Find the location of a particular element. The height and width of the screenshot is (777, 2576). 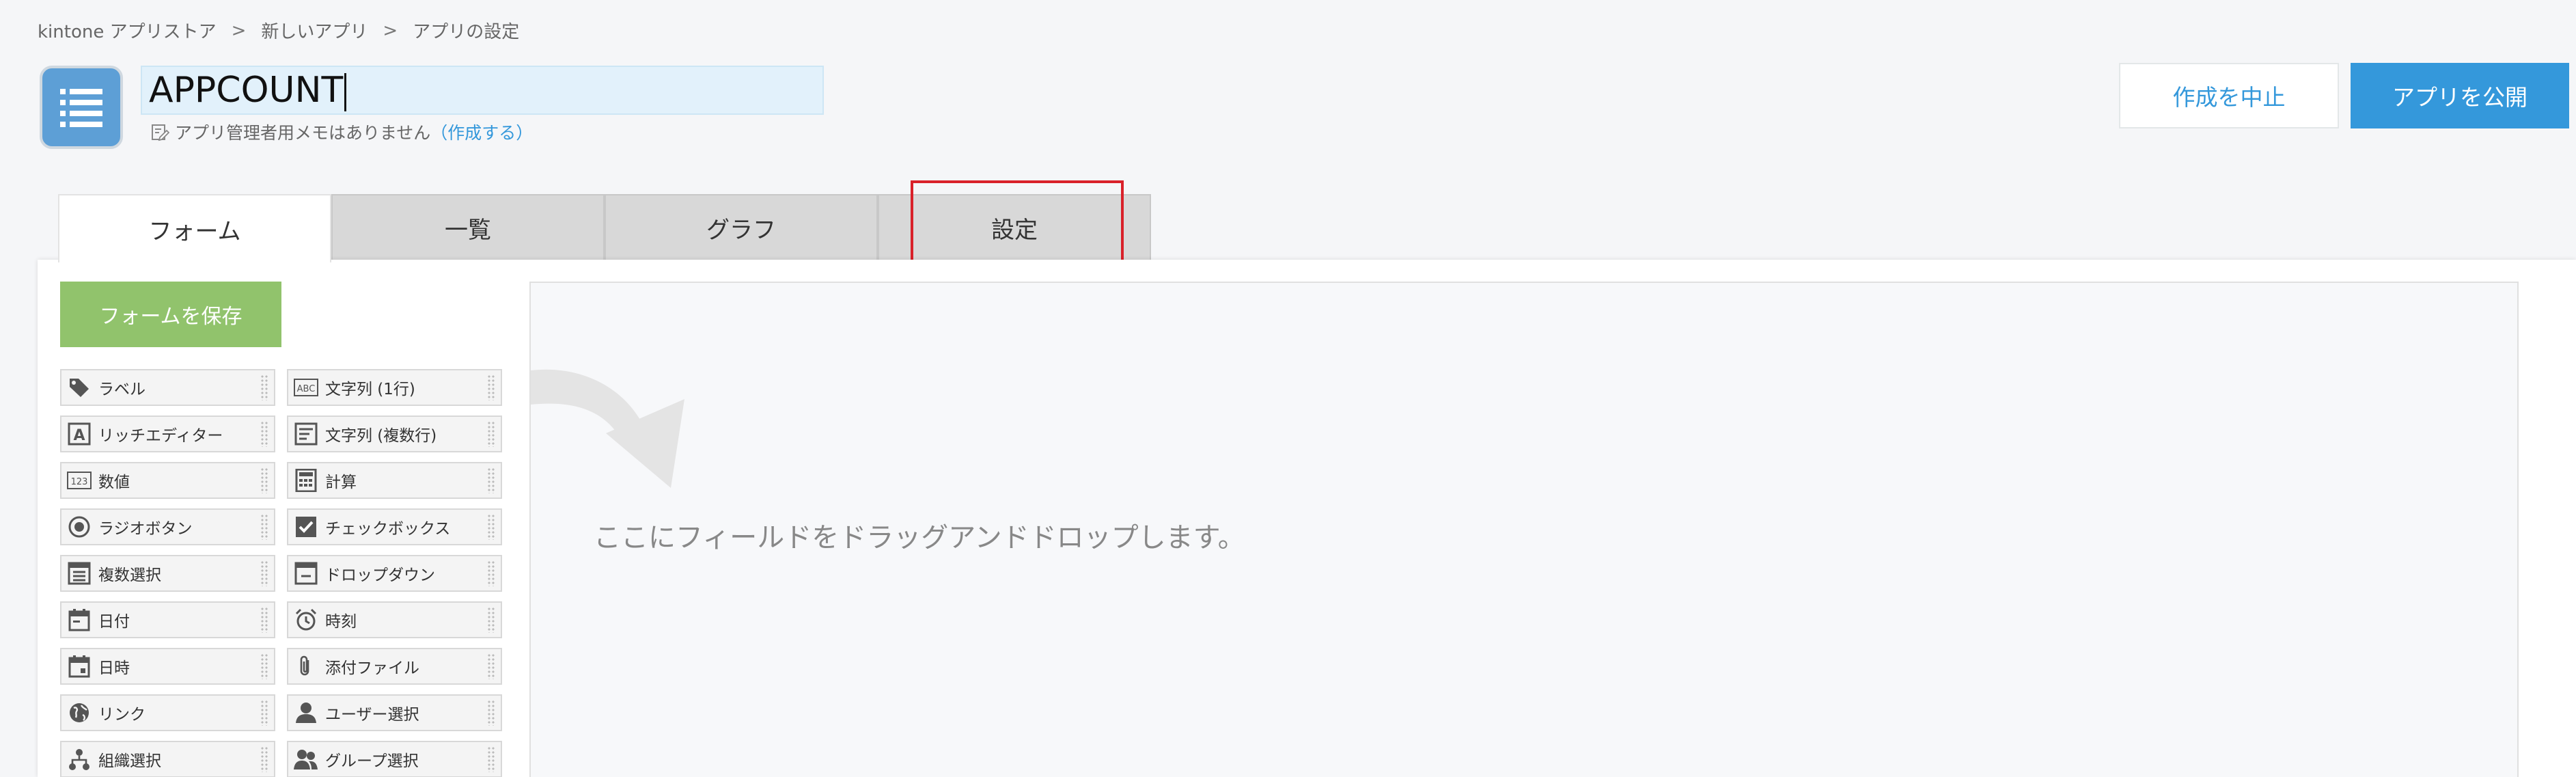

palette-item-text: 計算 is located at coordinates (341, 482).